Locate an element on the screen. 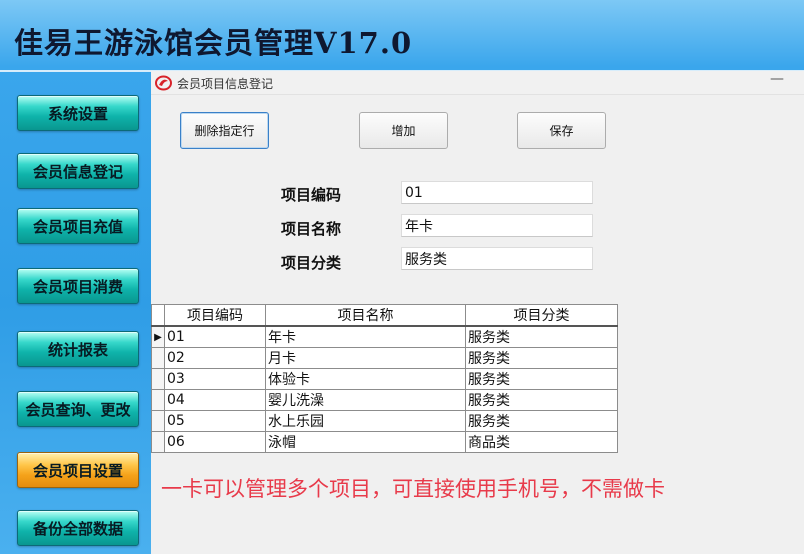 This screenshot has height=554, width=804. grid-cell-category: 商品类 is located at coordinates (541, 442).